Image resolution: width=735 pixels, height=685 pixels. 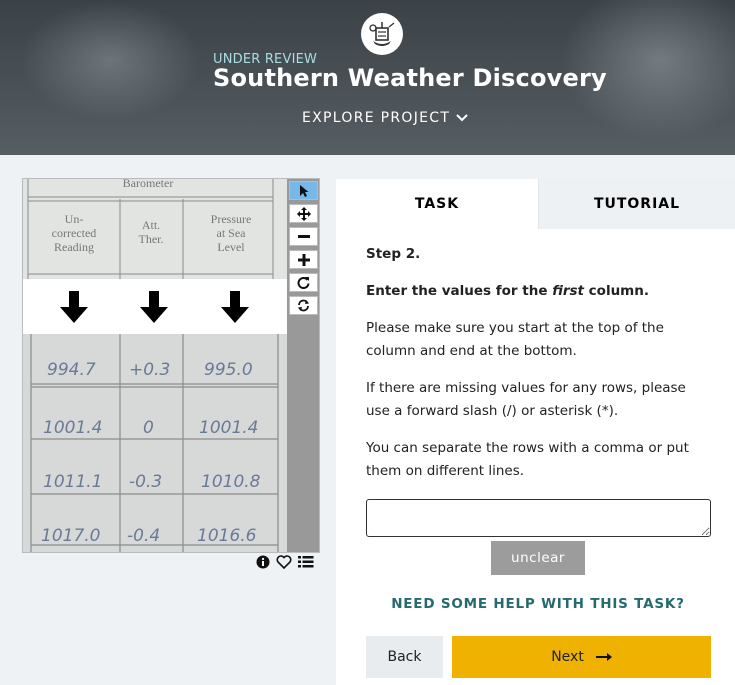 What do you see at coordinates (303, 259) in the screenshot?
I see `zoom-in-icon` at bounding box center [303, 259].